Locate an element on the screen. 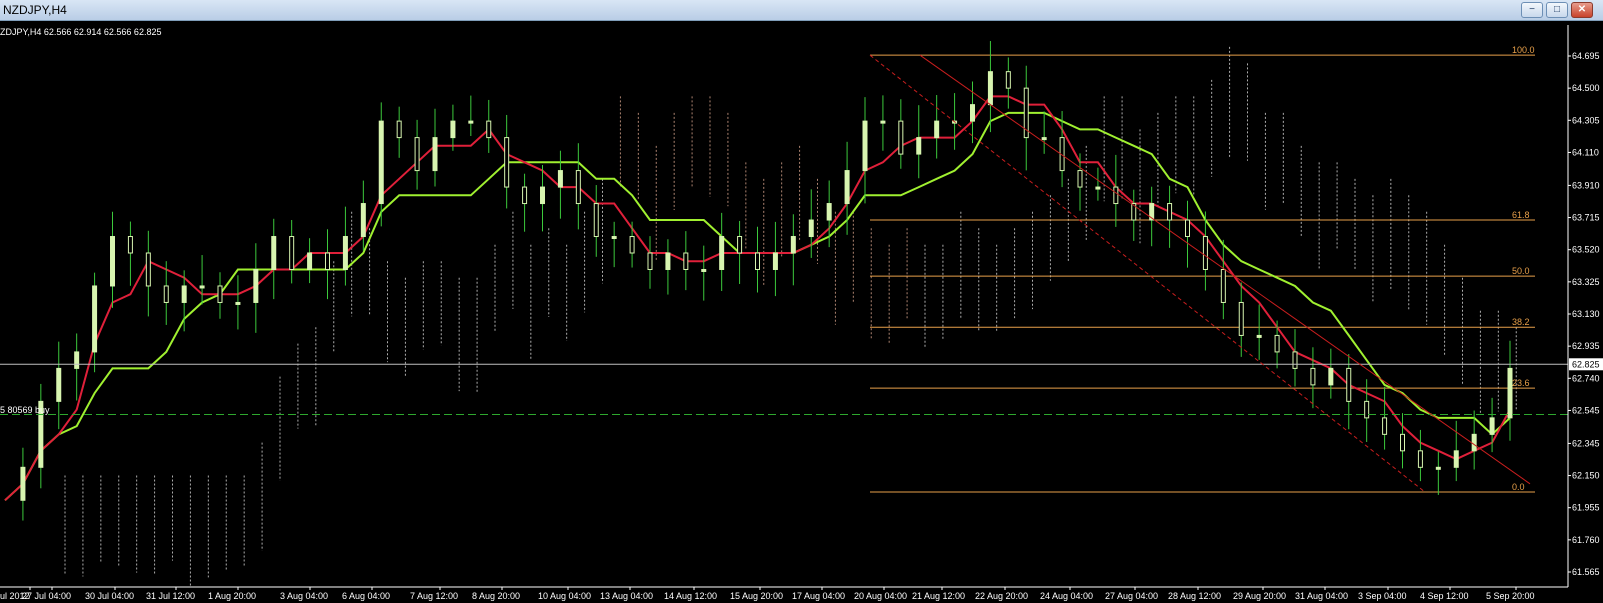 This screenshot has width=1603, height=603. x-tick-label: 6 Aug 04:00 is located at coordinates (366, 596).